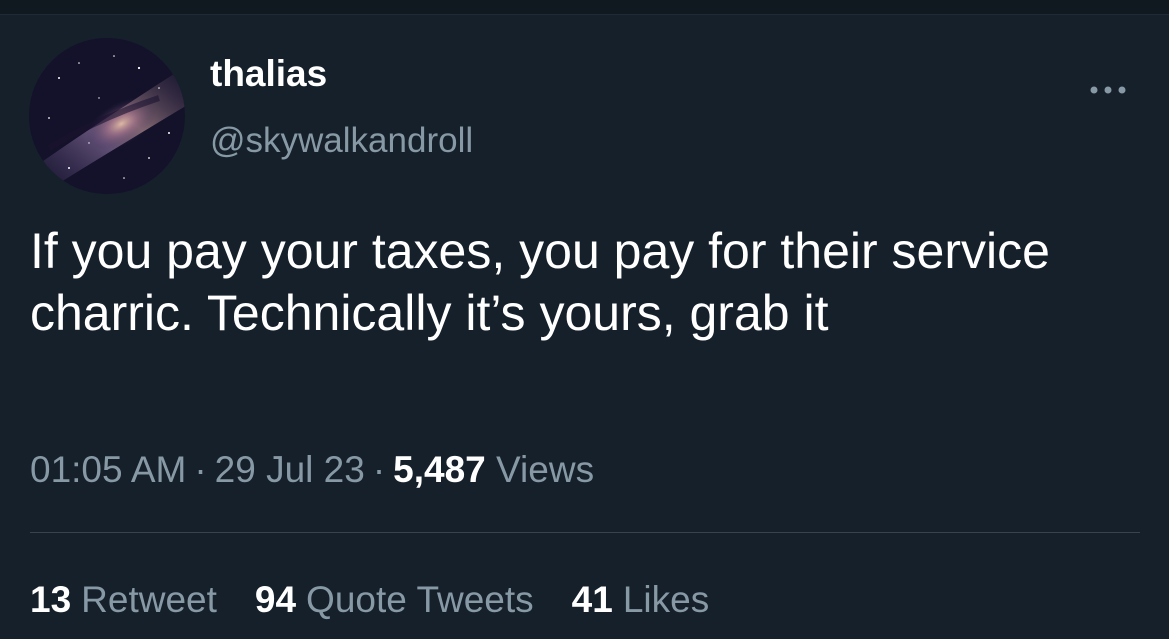  I want to click on tweet-meta: 01:05 AM · 29 Jul 23 · 5,487 Views, so click(312, 470).